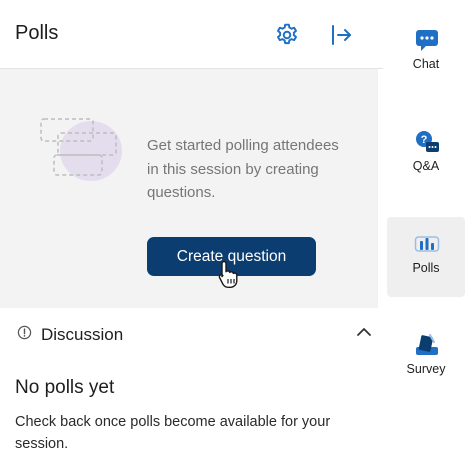  Describe the element at coordinates (65, 387) in the screenshot. I see `no-polls-heading: No polls yet` at that location.